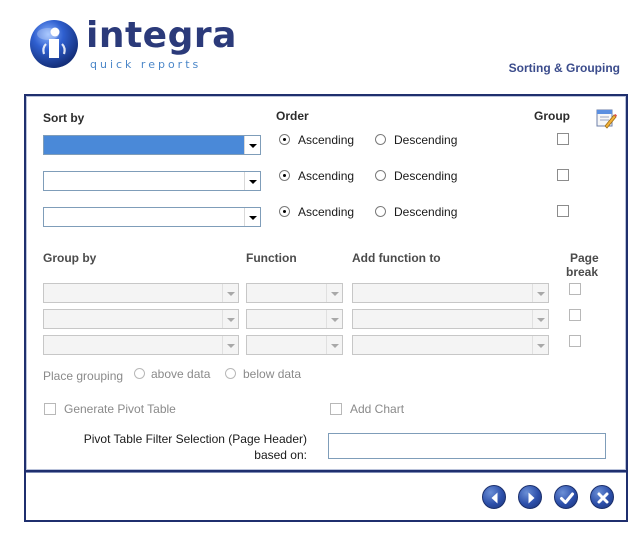  Describe the element at coordinates (120, 409) in the screenshot. I see `generate-pivot-label: Generate Pivot Table` at that location.